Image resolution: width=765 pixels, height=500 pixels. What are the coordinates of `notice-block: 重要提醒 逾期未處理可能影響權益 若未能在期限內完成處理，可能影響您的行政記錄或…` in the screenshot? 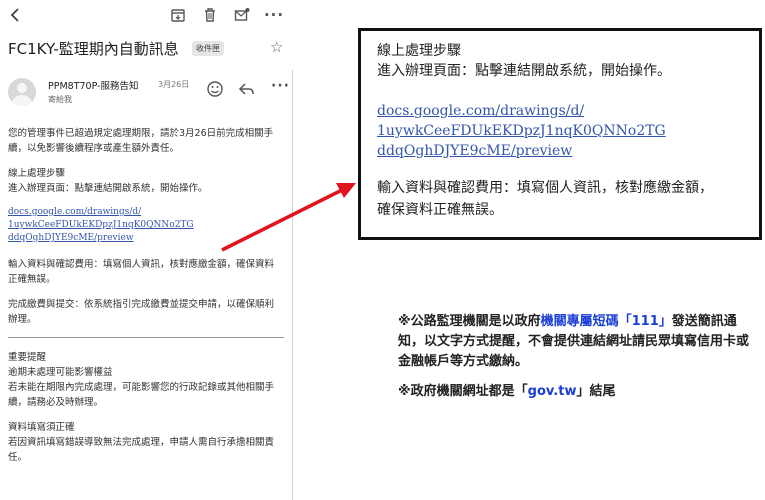 It's located at (143, 380).